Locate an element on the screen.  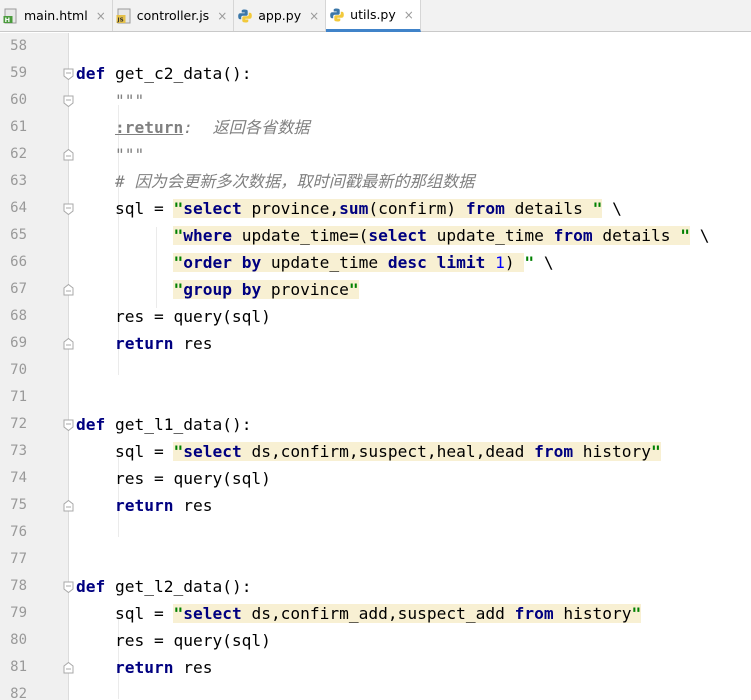
code-line: 75 return res is located at coordinates (375, 505).